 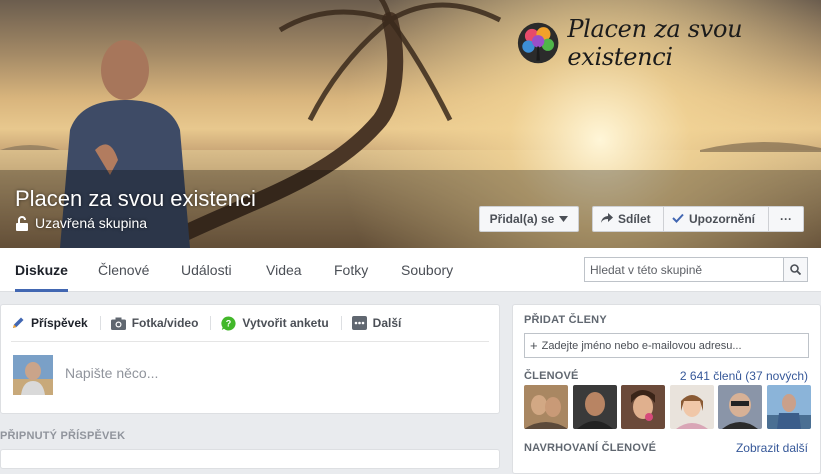 I want to click on notifications-label: Upozornění, so click(x=722, y=219).